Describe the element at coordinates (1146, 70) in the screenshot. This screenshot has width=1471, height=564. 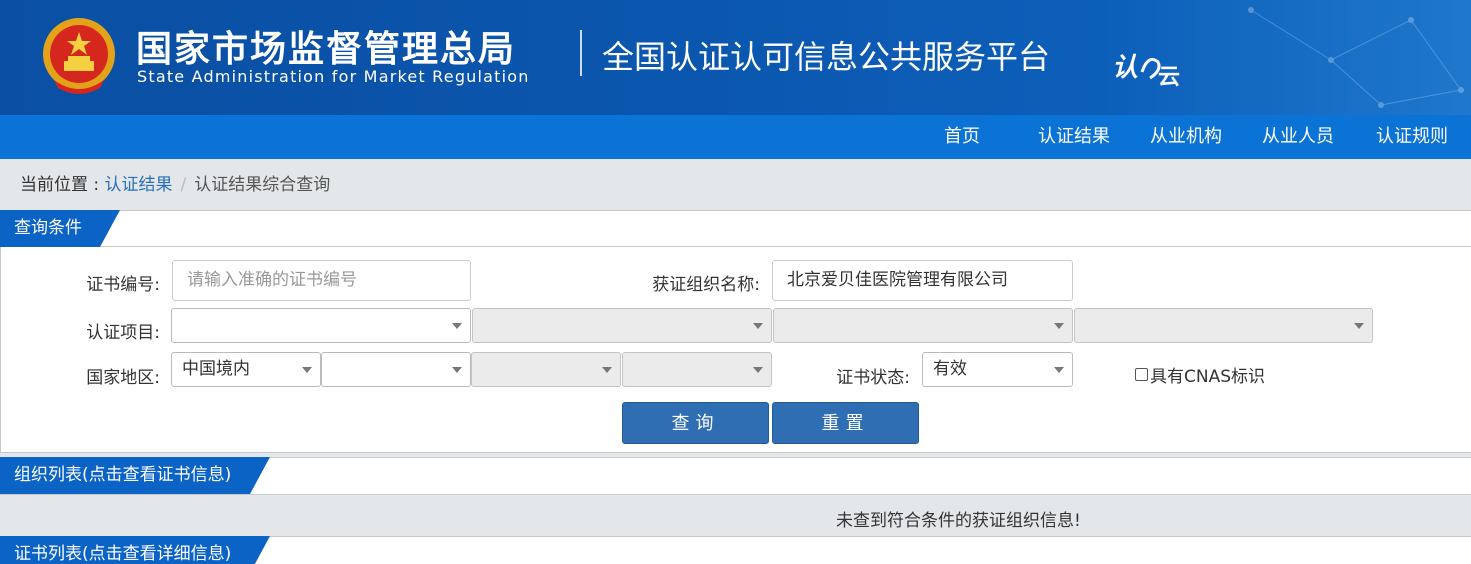
I see `platform-logo-icon: 认 云` at that location.